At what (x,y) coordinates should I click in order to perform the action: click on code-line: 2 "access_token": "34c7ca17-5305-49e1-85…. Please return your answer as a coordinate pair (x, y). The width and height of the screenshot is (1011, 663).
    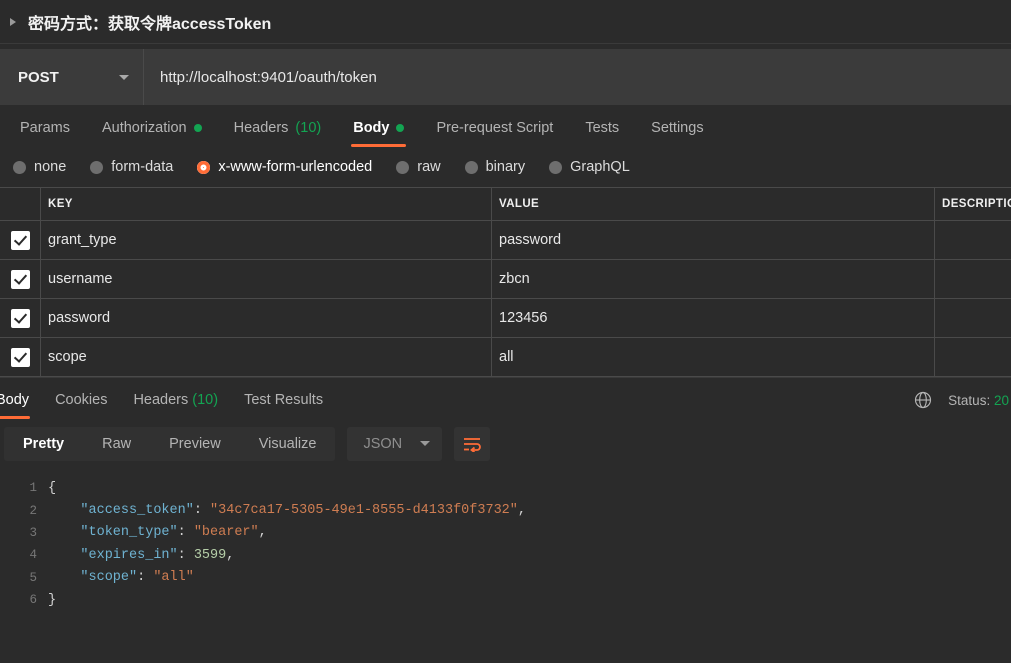
    Looking at the image, I should click on (505, 510).